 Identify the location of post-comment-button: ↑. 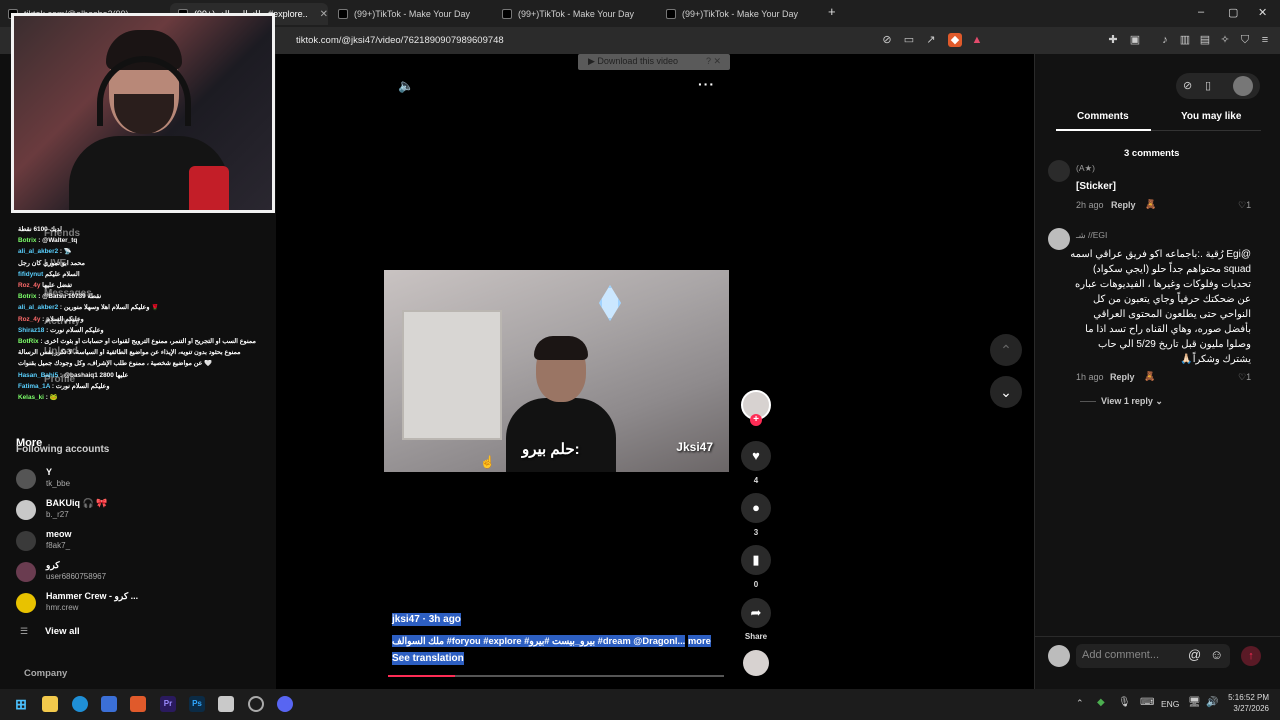
(1251, 656).